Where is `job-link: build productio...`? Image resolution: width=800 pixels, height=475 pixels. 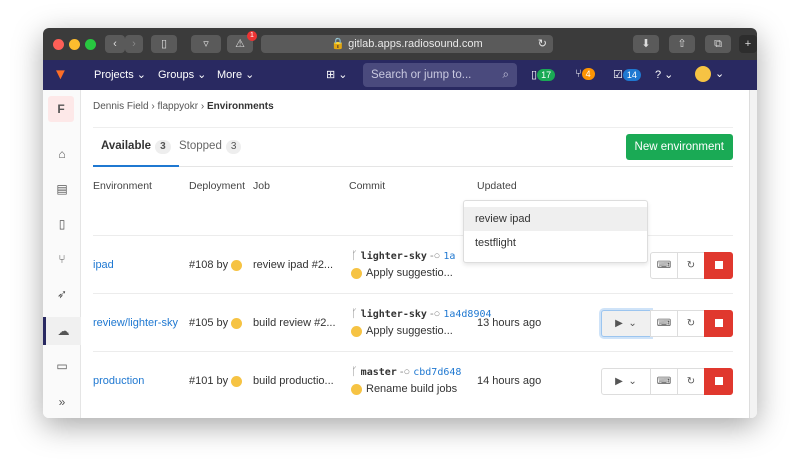 job-link: build productio... is located at coordinates (293, 381).